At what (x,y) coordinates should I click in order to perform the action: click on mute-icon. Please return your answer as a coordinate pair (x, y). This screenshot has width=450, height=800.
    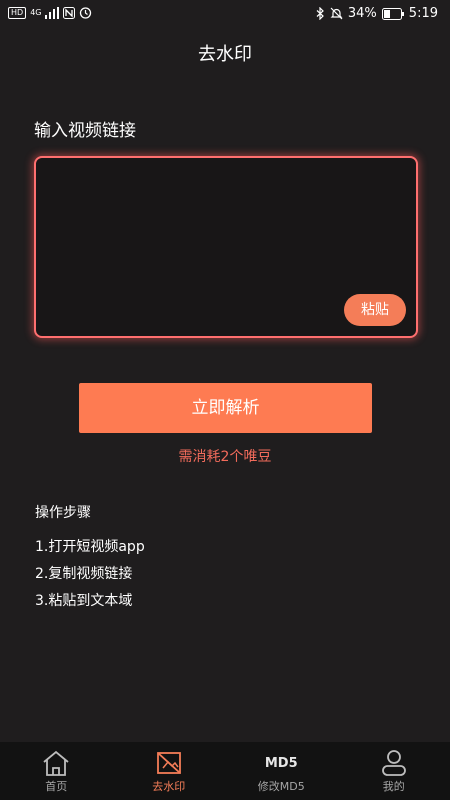
    Looking at the image, I should click on (336, 13).